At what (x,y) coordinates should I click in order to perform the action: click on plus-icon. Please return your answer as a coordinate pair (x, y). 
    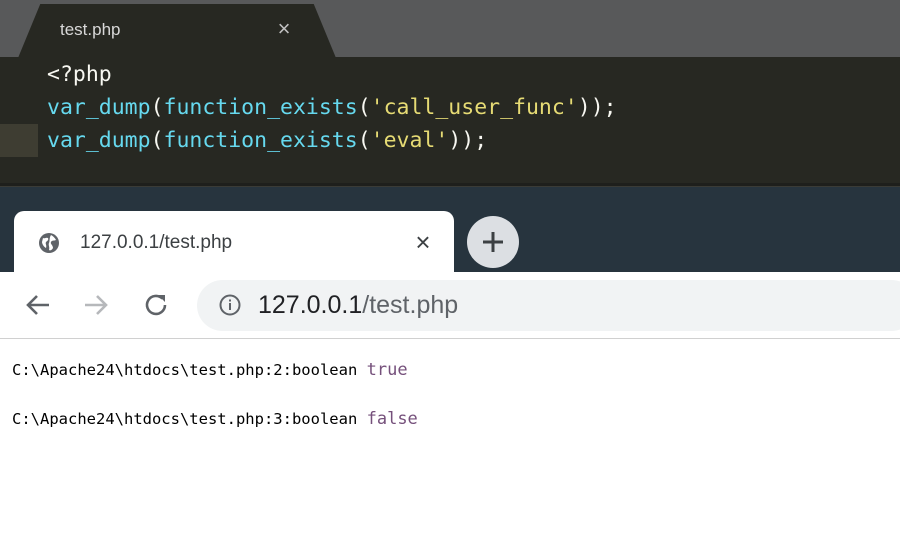
    Looking at the image, I should click on (493, 242).